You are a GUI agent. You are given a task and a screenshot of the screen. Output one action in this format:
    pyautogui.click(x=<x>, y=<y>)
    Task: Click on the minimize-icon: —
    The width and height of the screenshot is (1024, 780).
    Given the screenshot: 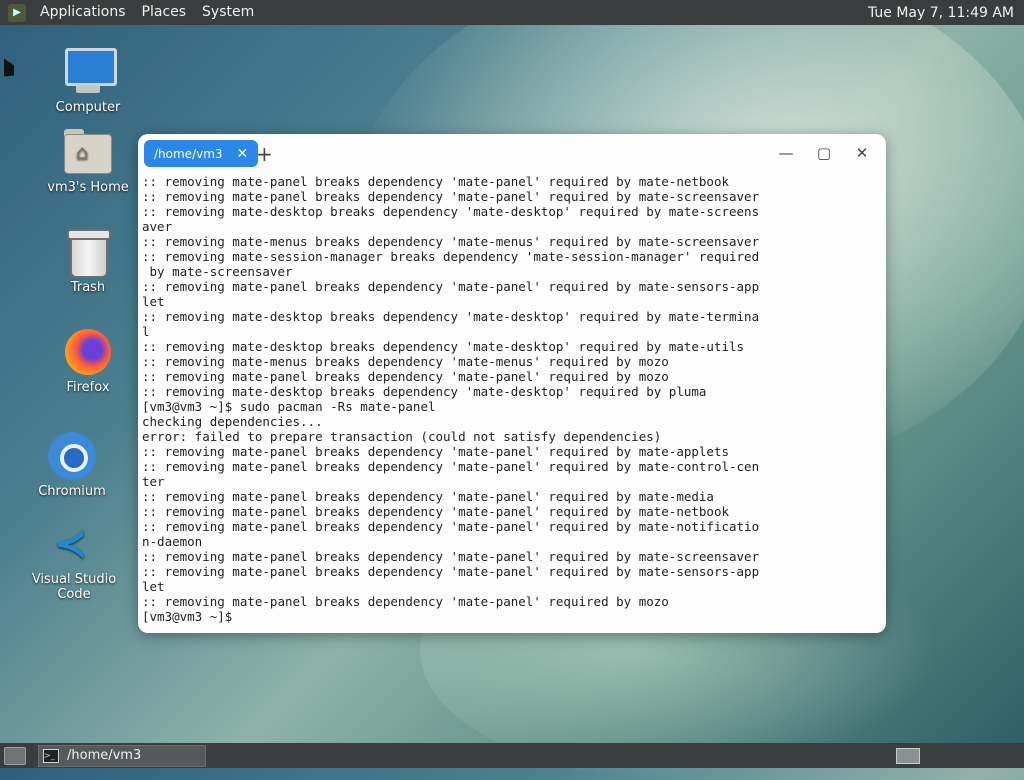 What is the action you would take?
    pyautogui.click(x=786, y=153)
    